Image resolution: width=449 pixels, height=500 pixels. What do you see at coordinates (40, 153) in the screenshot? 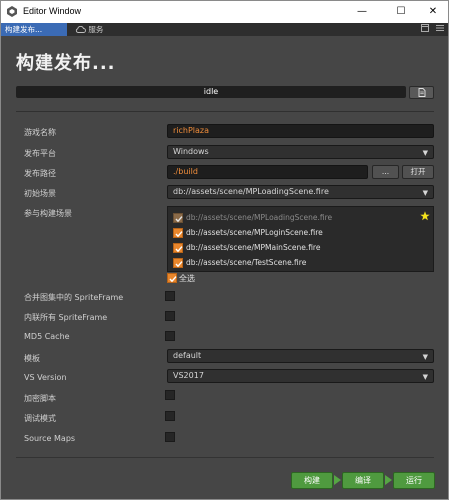
I see `platform-label: 发布平台` at bounding box center [40, 153].